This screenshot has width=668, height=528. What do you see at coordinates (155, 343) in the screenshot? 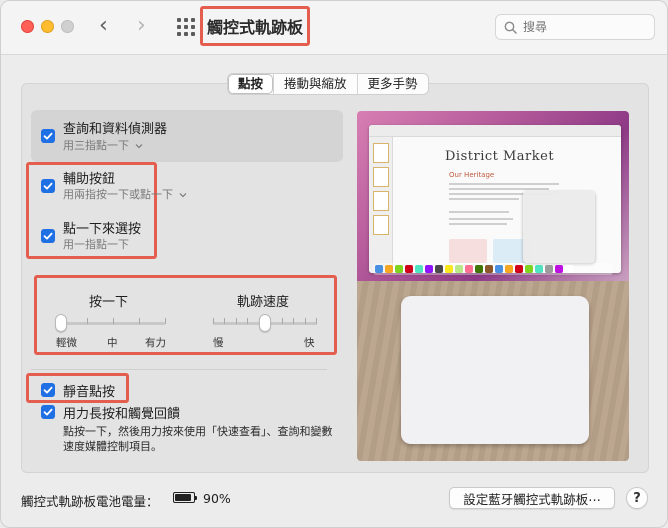
I see `click-firm-label: 有力` at bounding box center [155, 343].